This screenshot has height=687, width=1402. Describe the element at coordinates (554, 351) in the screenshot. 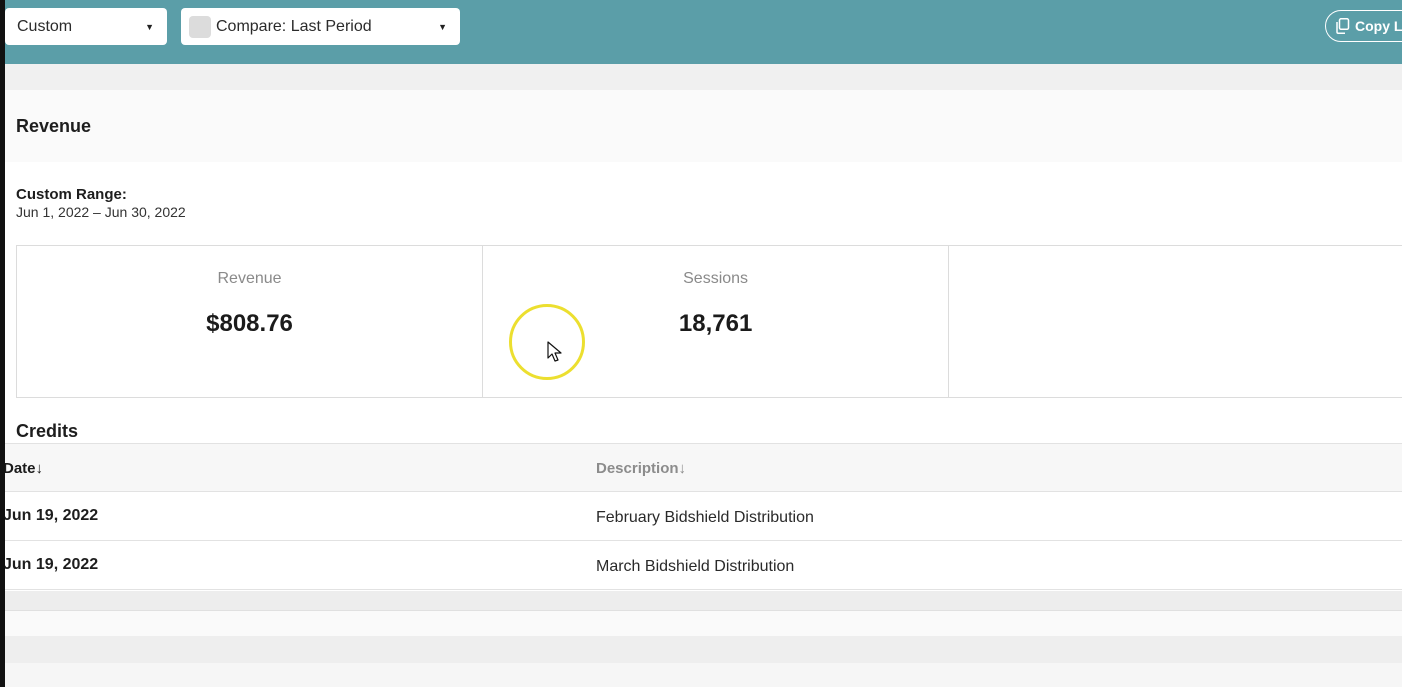

I see `mouse-pointer-icon` at that location.